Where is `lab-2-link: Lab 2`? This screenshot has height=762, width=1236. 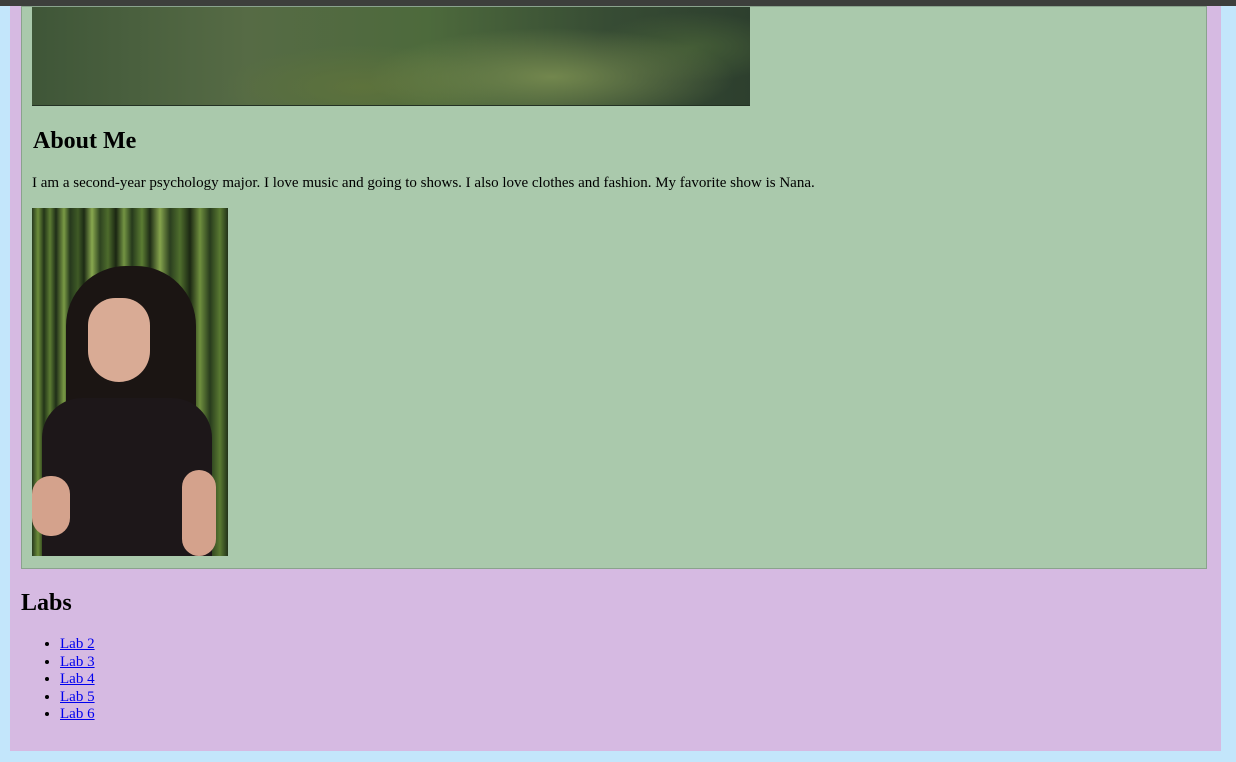 lab-2-link: Lab 2 is located at coordinates (77, 644).